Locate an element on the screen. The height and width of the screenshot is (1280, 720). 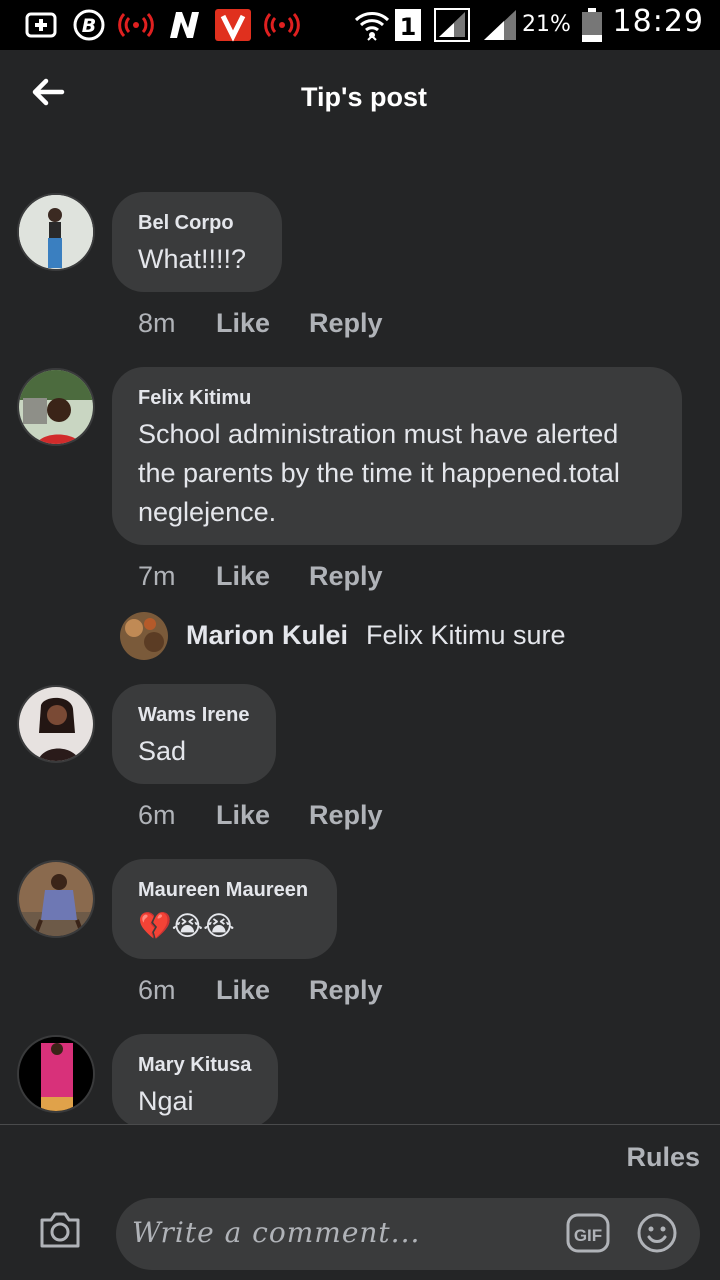
comment-input: Write a comment... GIF is located at coordinates (408, 1234).